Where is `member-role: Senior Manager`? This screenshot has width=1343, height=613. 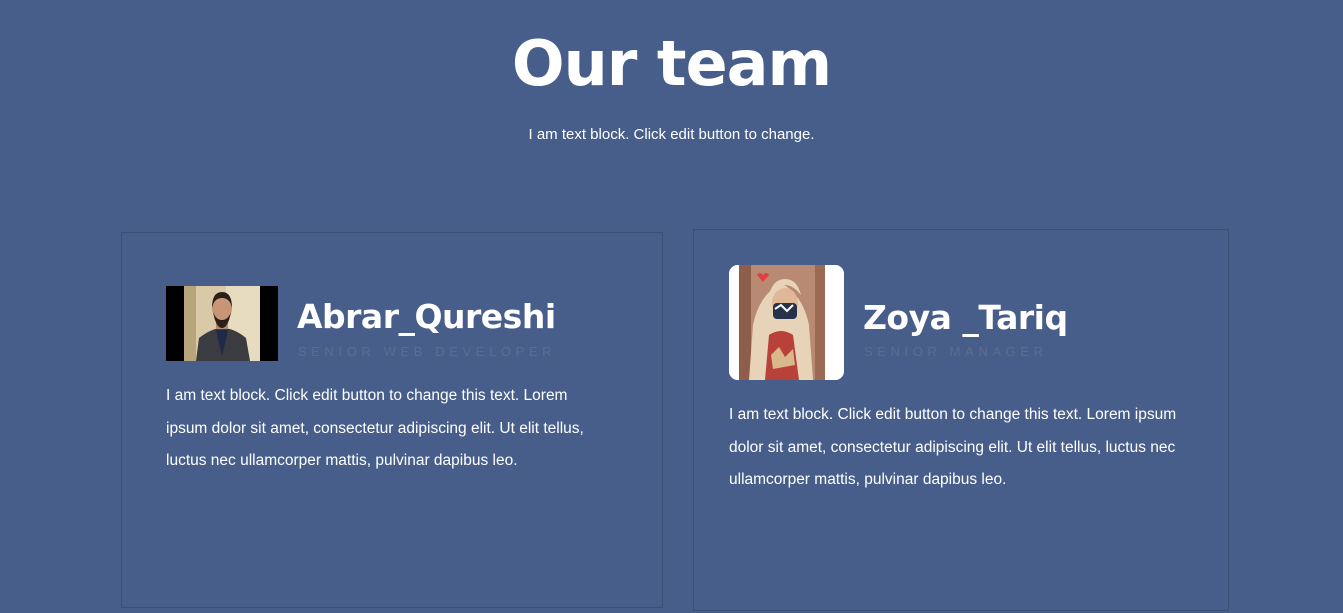 member-role: Senior Manager is located at coordinates (956, 351).